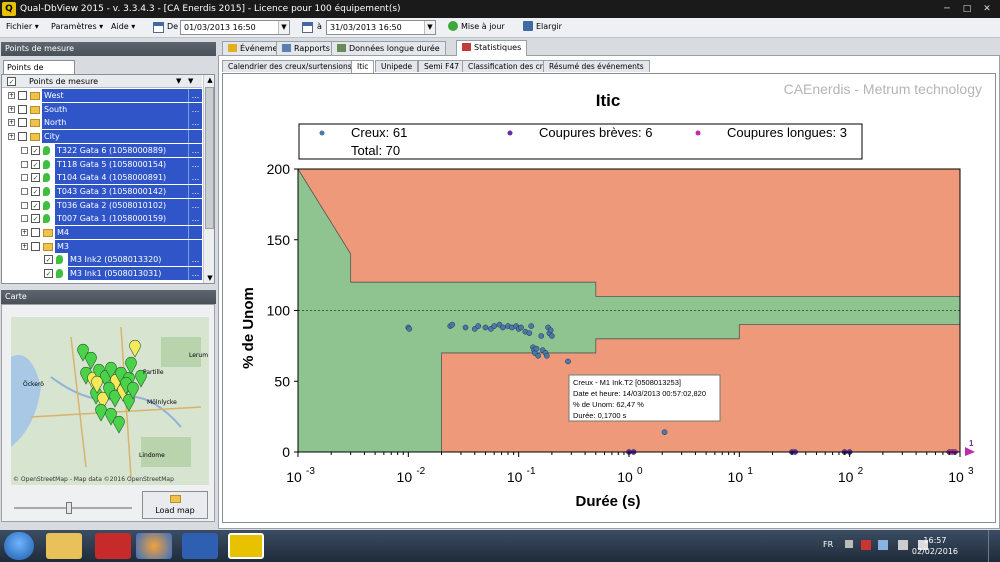 The image size is (1000, 562). What do you see at coordinates (866, 545) in the screenshot?
I see `tray-app-icon` at bounding box center [866, 545].